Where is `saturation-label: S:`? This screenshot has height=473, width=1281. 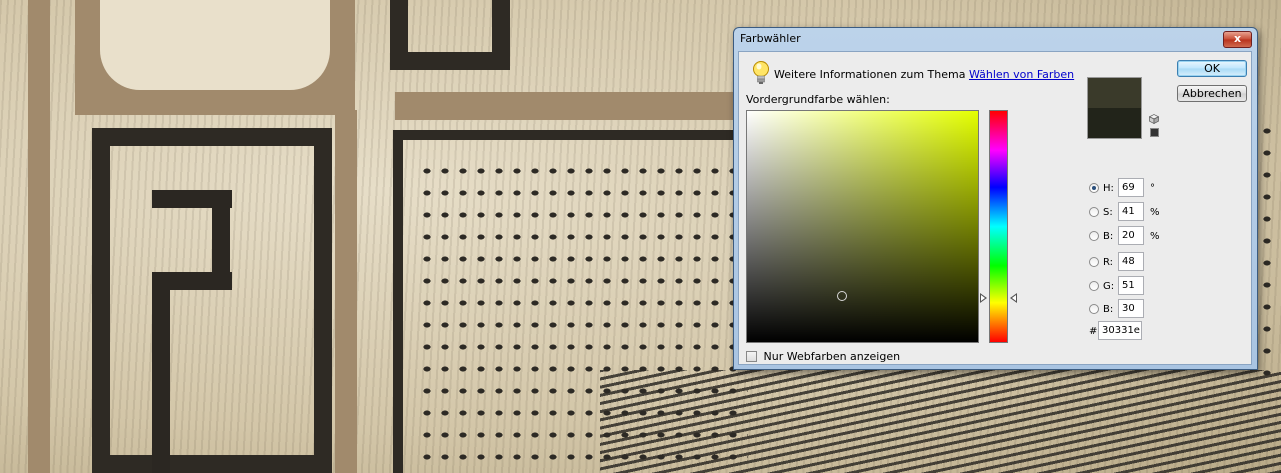
saturation-label: S: is located at coordinates (1108, 212).